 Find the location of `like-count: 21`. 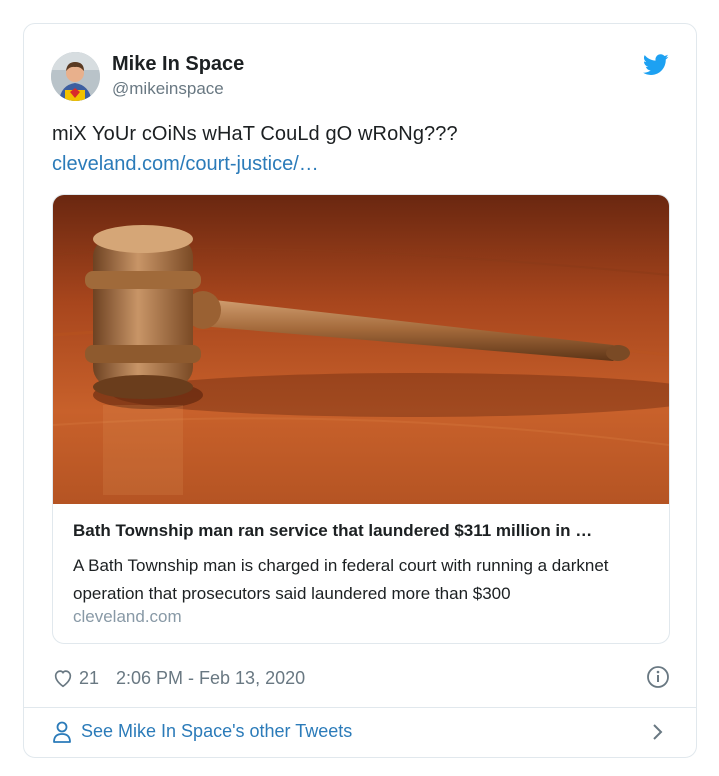

like-count: 21 is located at coordinates (89, 678).